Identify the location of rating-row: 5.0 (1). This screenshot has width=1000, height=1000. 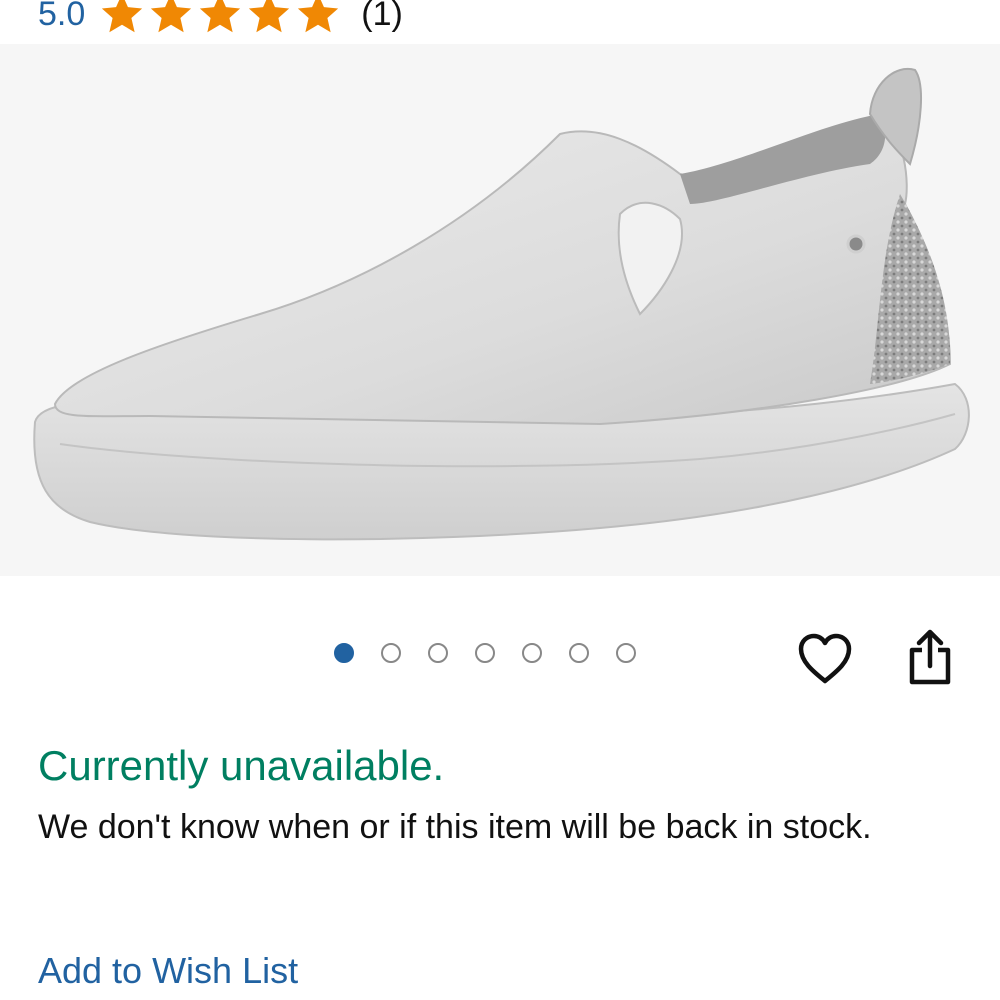
(220, 21).